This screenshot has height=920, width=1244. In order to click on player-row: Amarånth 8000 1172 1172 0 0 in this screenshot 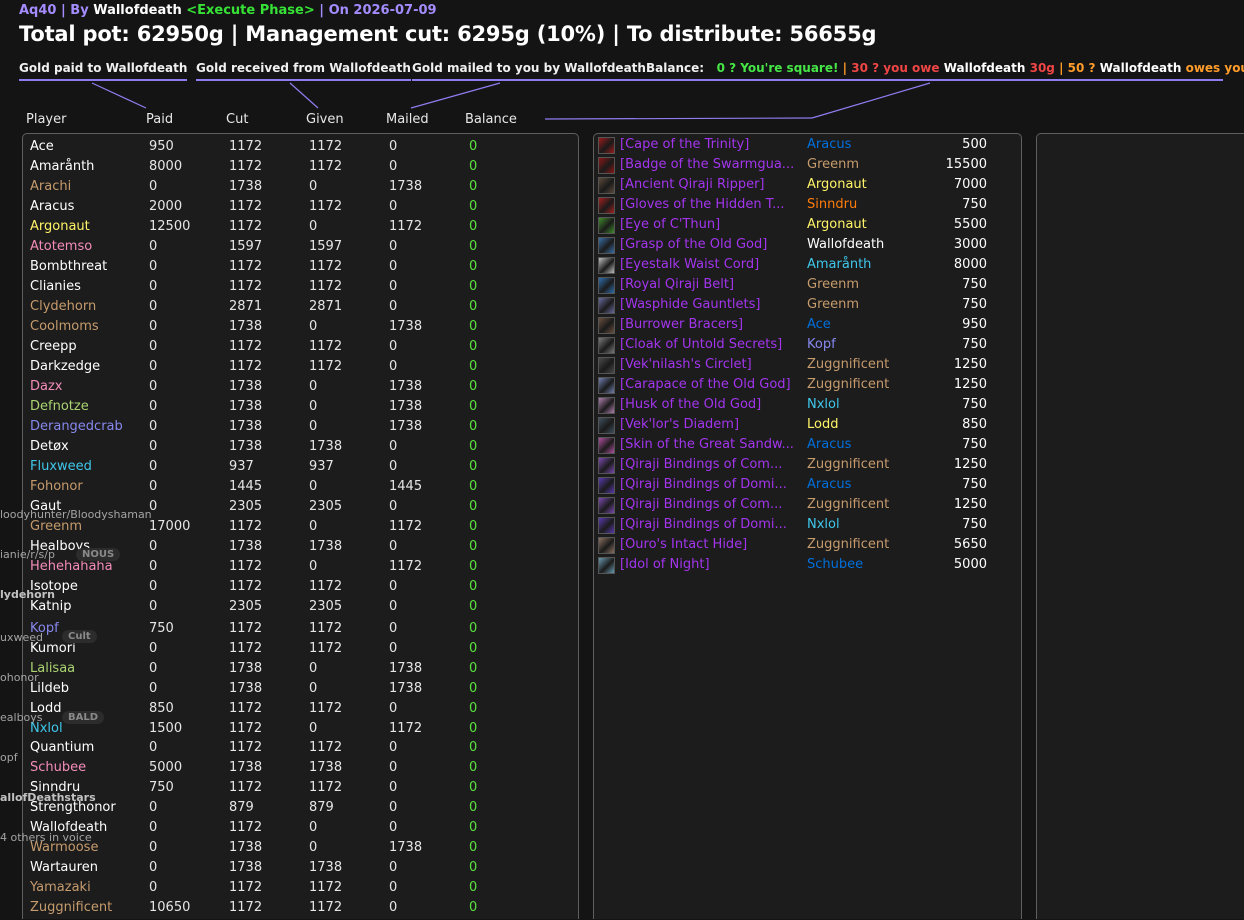, I will do `click(300, 169)`.